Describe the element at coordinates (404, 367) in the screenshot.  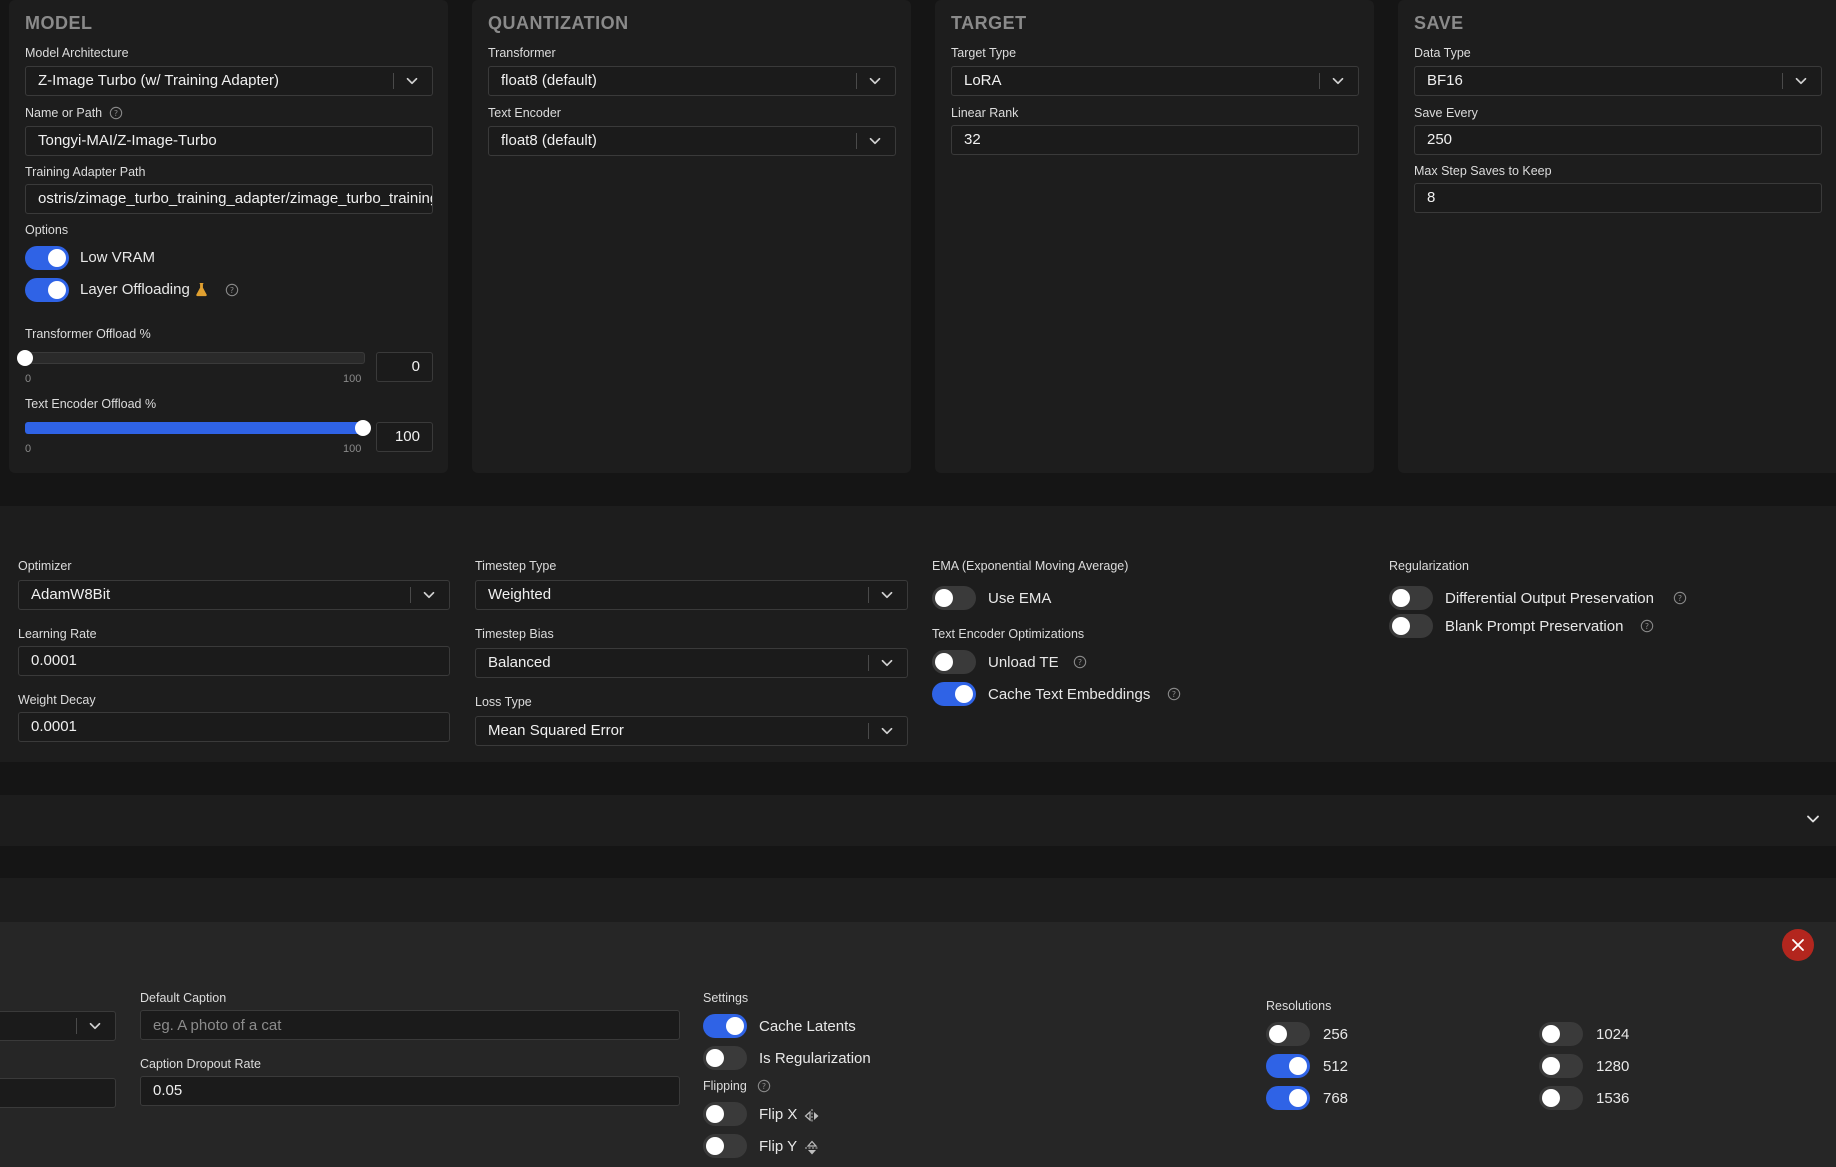
I see `transformer-offload-input: 0` at that location.